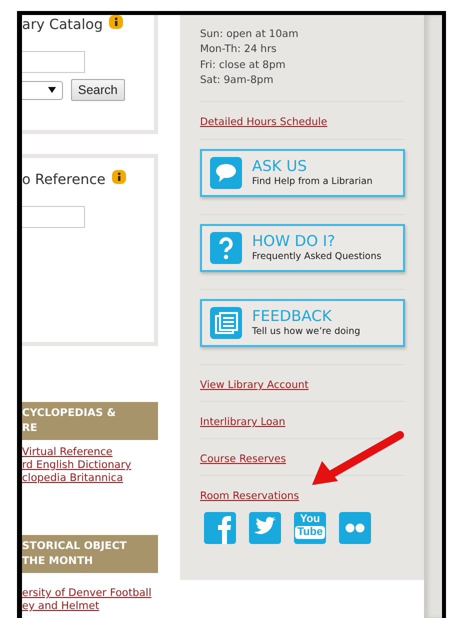 The width and height of the screenshot is (451, 618). I want to click on section-title: THE MONTH, so click(57, 561).